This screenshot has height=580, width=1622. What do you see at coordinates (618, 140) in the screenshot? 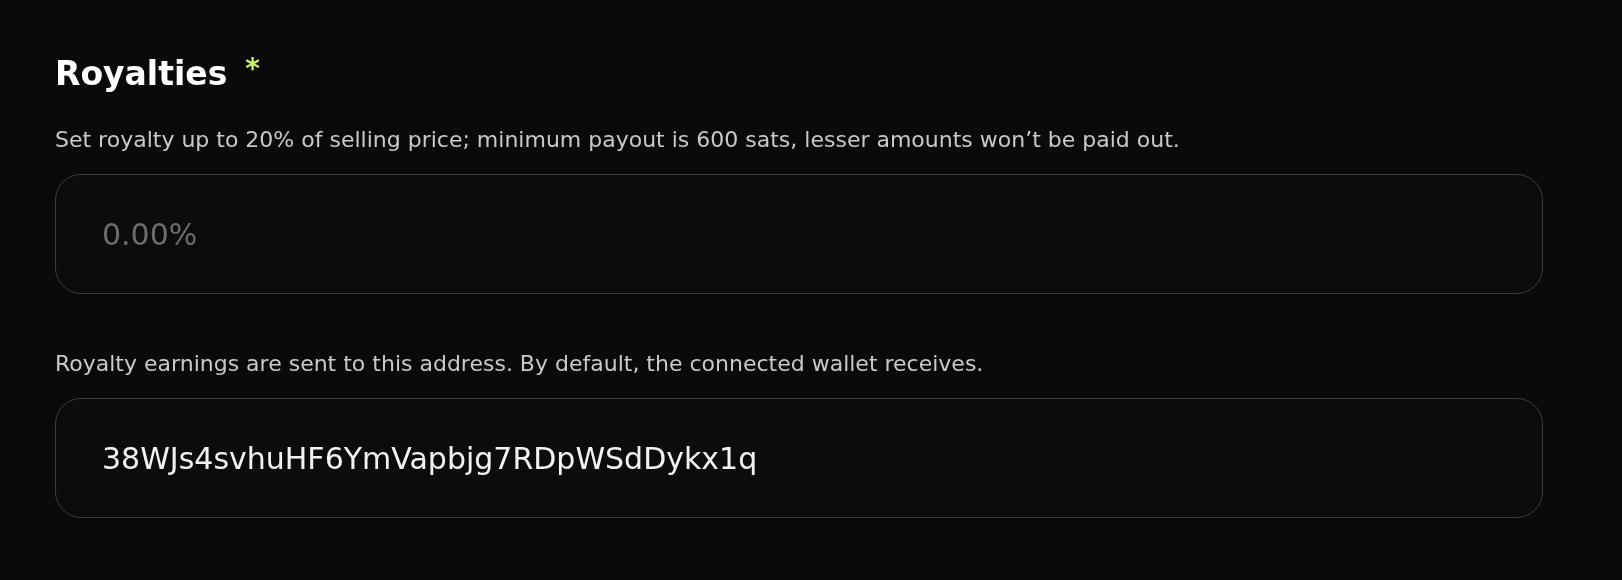
I see `field-label: Set royalty up to 20% of selling price; minimum payout is 600 sats, lesser amounts won’t be paid out.` at bounding box center [618, 140].